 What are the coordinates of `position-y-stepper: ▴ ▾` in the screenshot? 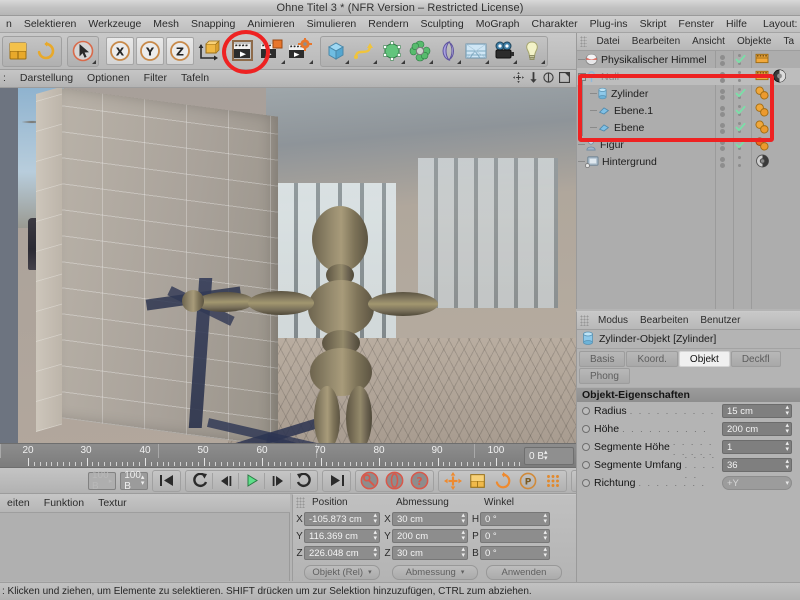 It's located at (375, 535).